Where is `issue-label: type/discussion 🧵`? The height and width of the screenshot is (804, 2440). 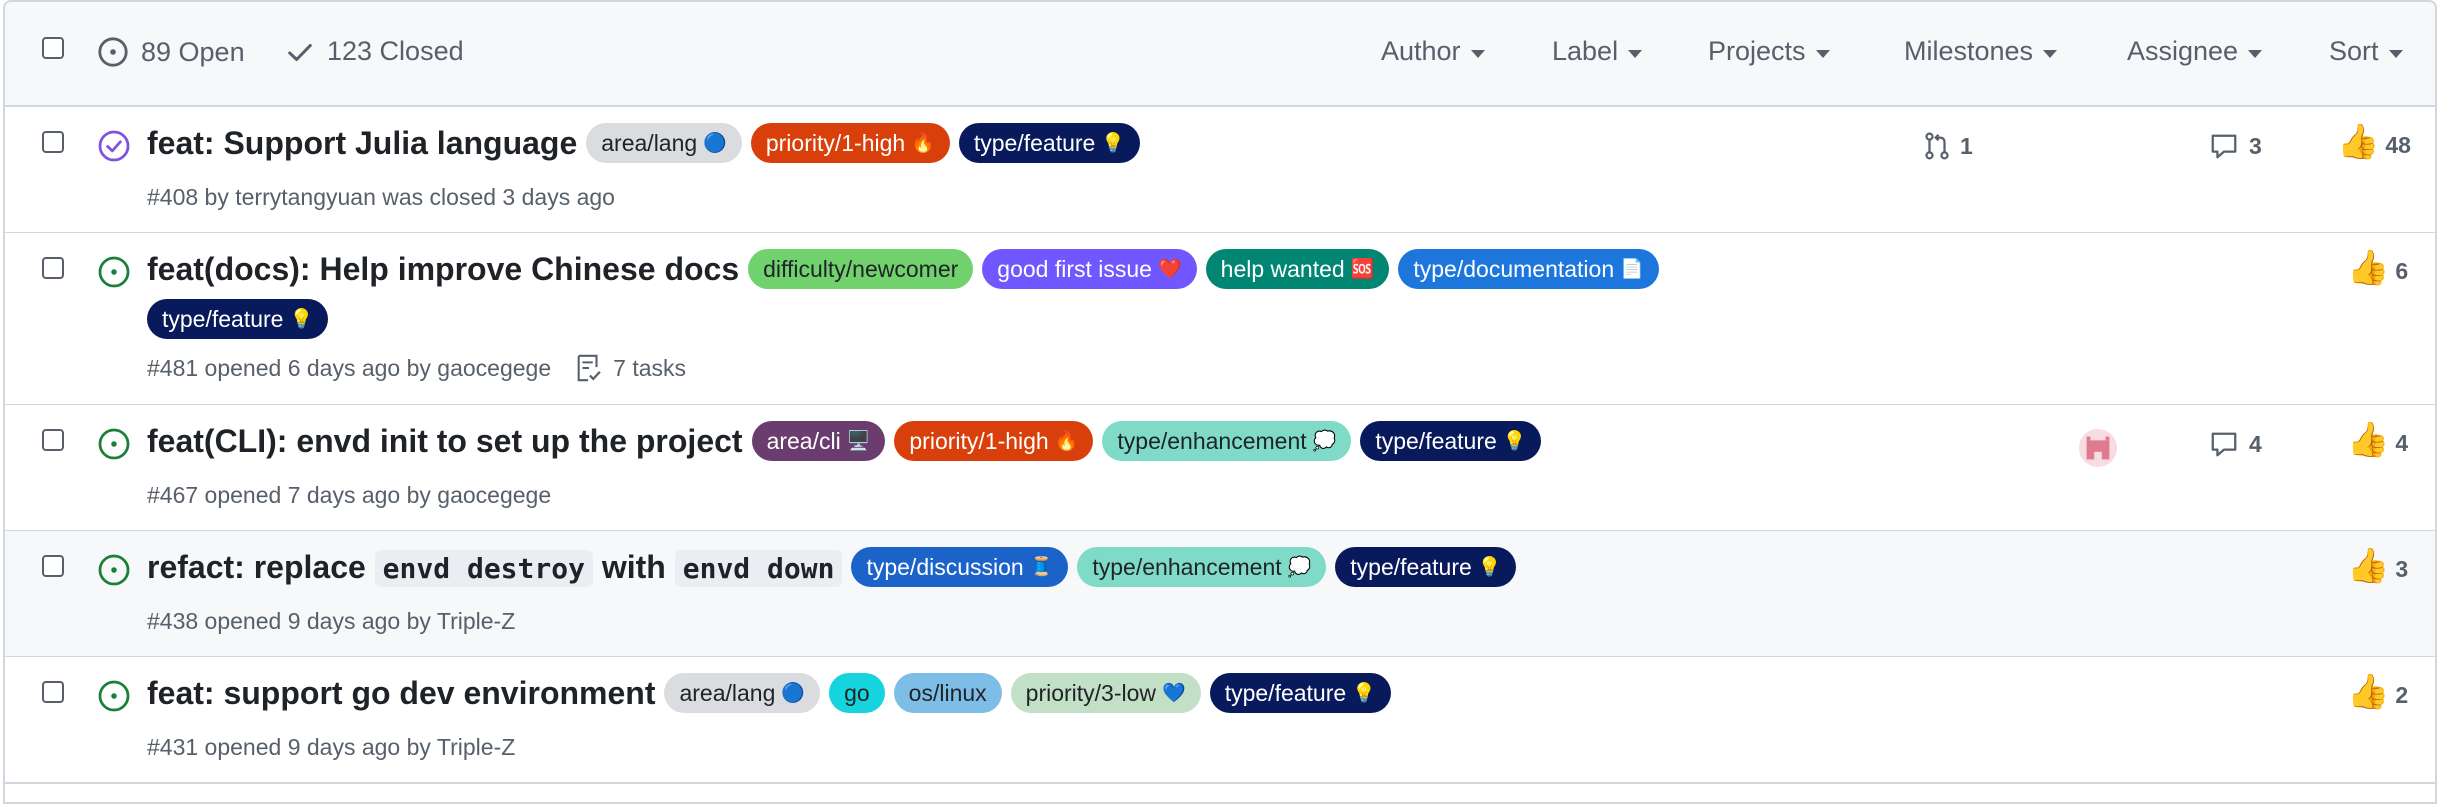 issue-label: type/discussion 🧵 is located at coordinates (960, 567).